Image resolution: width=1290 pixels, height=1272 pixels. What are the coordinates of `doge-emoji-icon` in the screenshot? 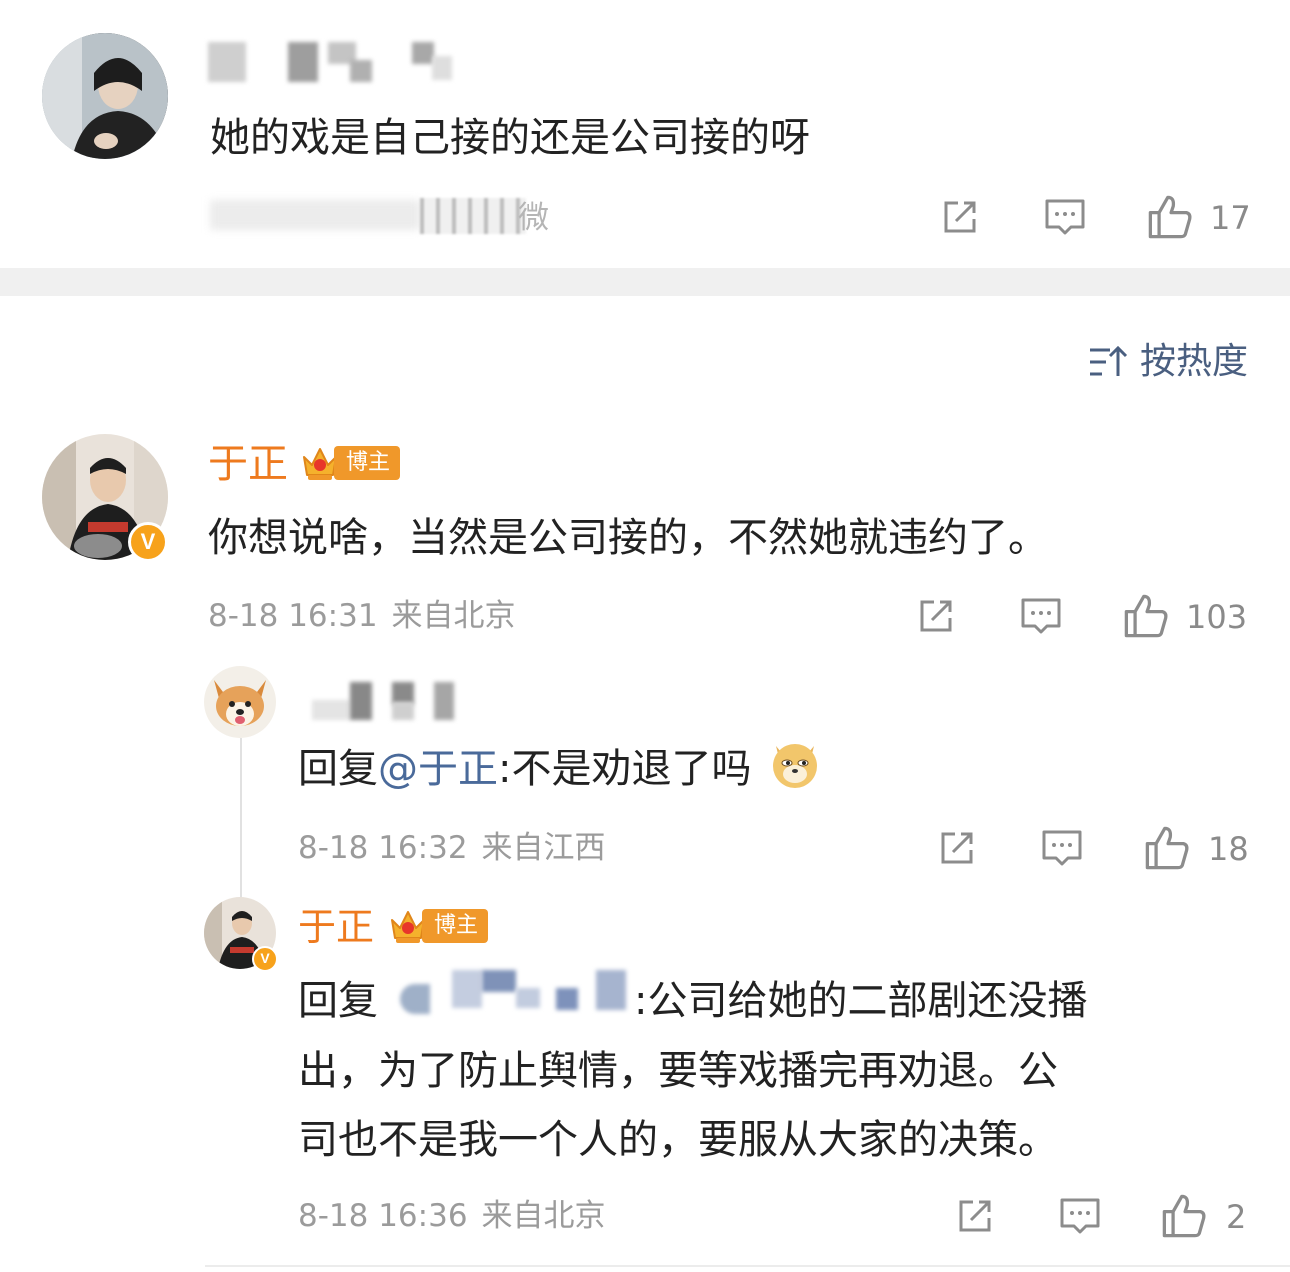 It's located at (795, 766).